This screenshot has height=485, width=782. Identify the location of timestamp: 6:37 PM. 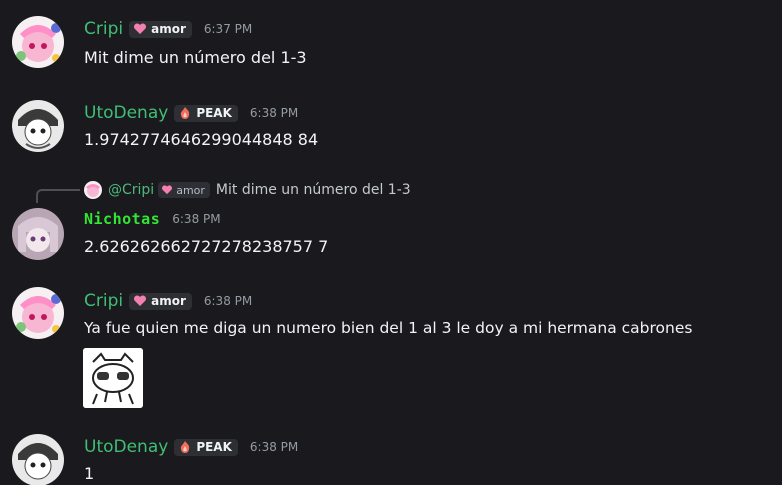
(228, 29).